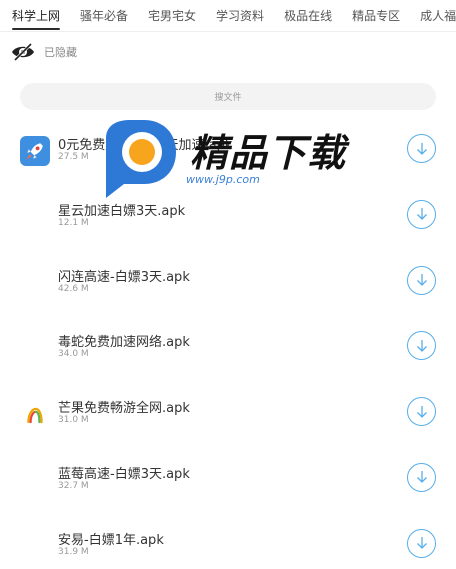  Describe the element at coordinates (73, 222) in the screenshot. I see `file-size: 12.1 M` at that location.